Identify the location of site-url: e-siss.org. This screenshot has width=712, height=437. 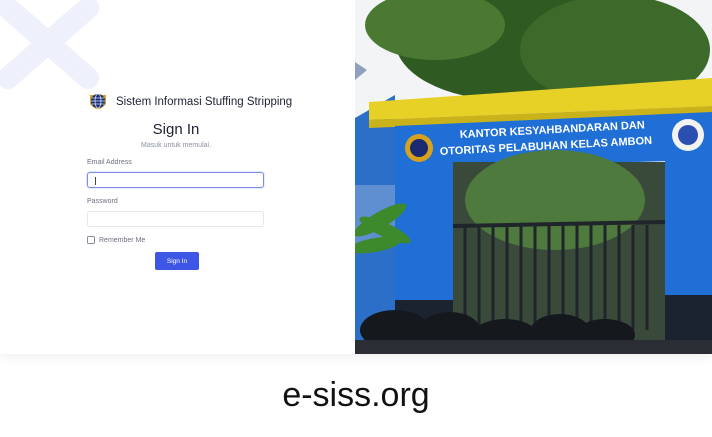
(356, 395).